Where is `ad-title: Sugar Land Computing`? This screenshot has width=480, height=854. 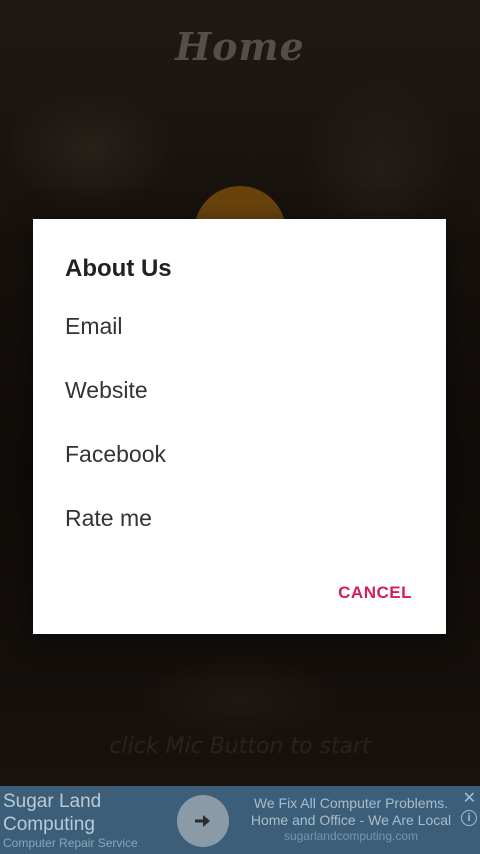 ad-title: Sugar Land Computing is located at coordinates (88, 813).